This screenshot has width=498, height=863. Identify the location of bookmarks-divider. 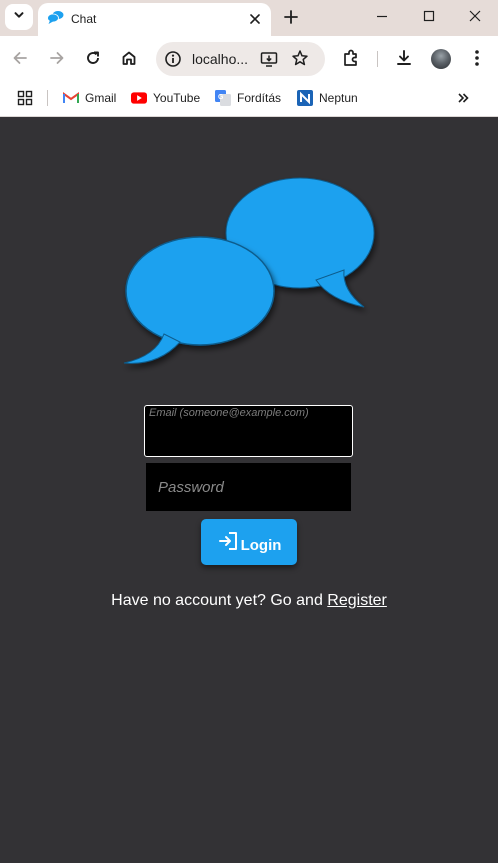
(47, 98).